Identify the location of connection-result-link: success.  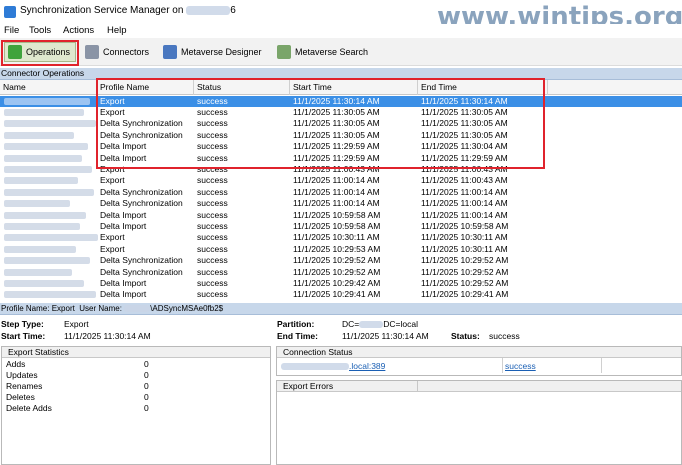
(520, 366).